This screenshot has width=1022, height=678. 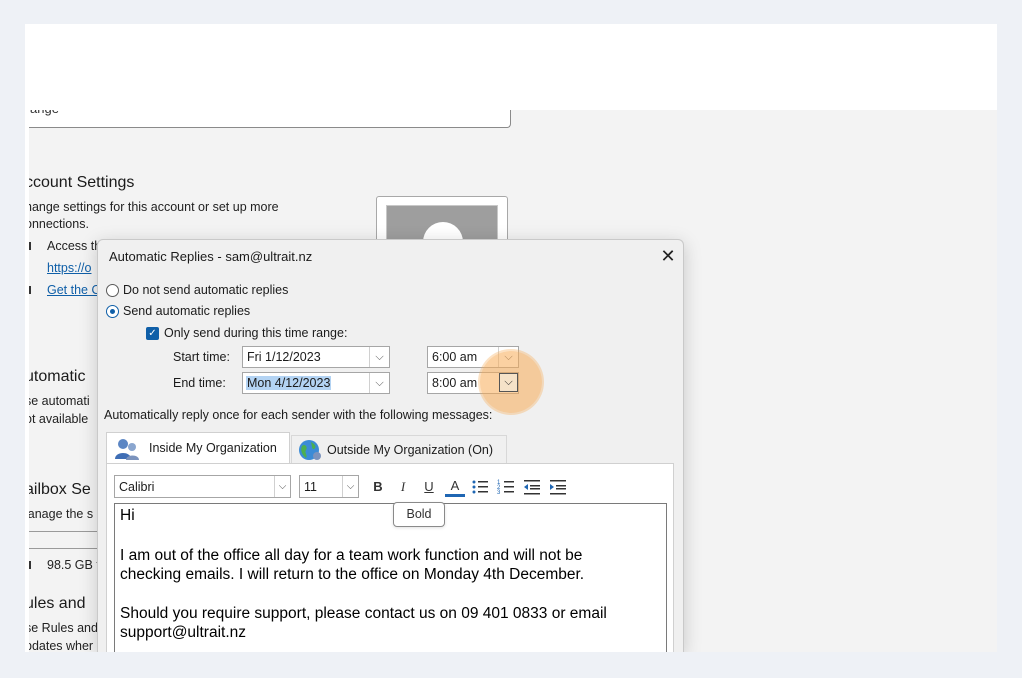 What do you see at coordinates (455, 487) in the screenshot?
I see `font-color-button: A` at bounding box center [455, 487].